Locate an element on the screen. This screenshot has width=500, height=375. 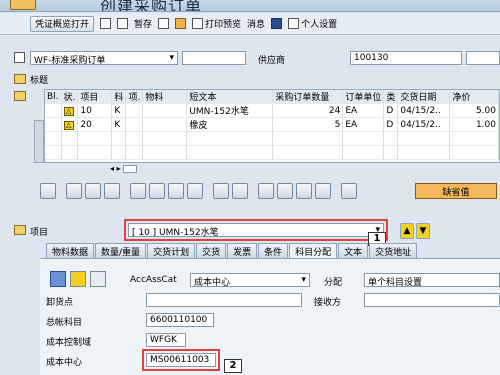
unloading-point-field is located at coordinates (224, 300).